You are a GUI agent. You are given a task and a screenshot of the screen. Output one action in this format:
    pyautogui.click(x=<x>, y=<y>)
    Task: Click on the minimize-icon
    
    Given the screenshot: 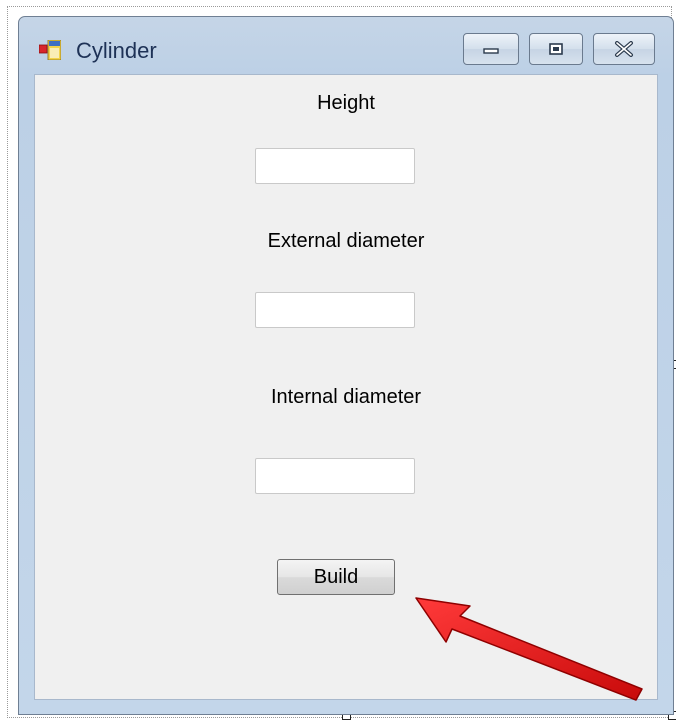 What is the action you would take?
    pyautogui.click(x=491, y=51)
    